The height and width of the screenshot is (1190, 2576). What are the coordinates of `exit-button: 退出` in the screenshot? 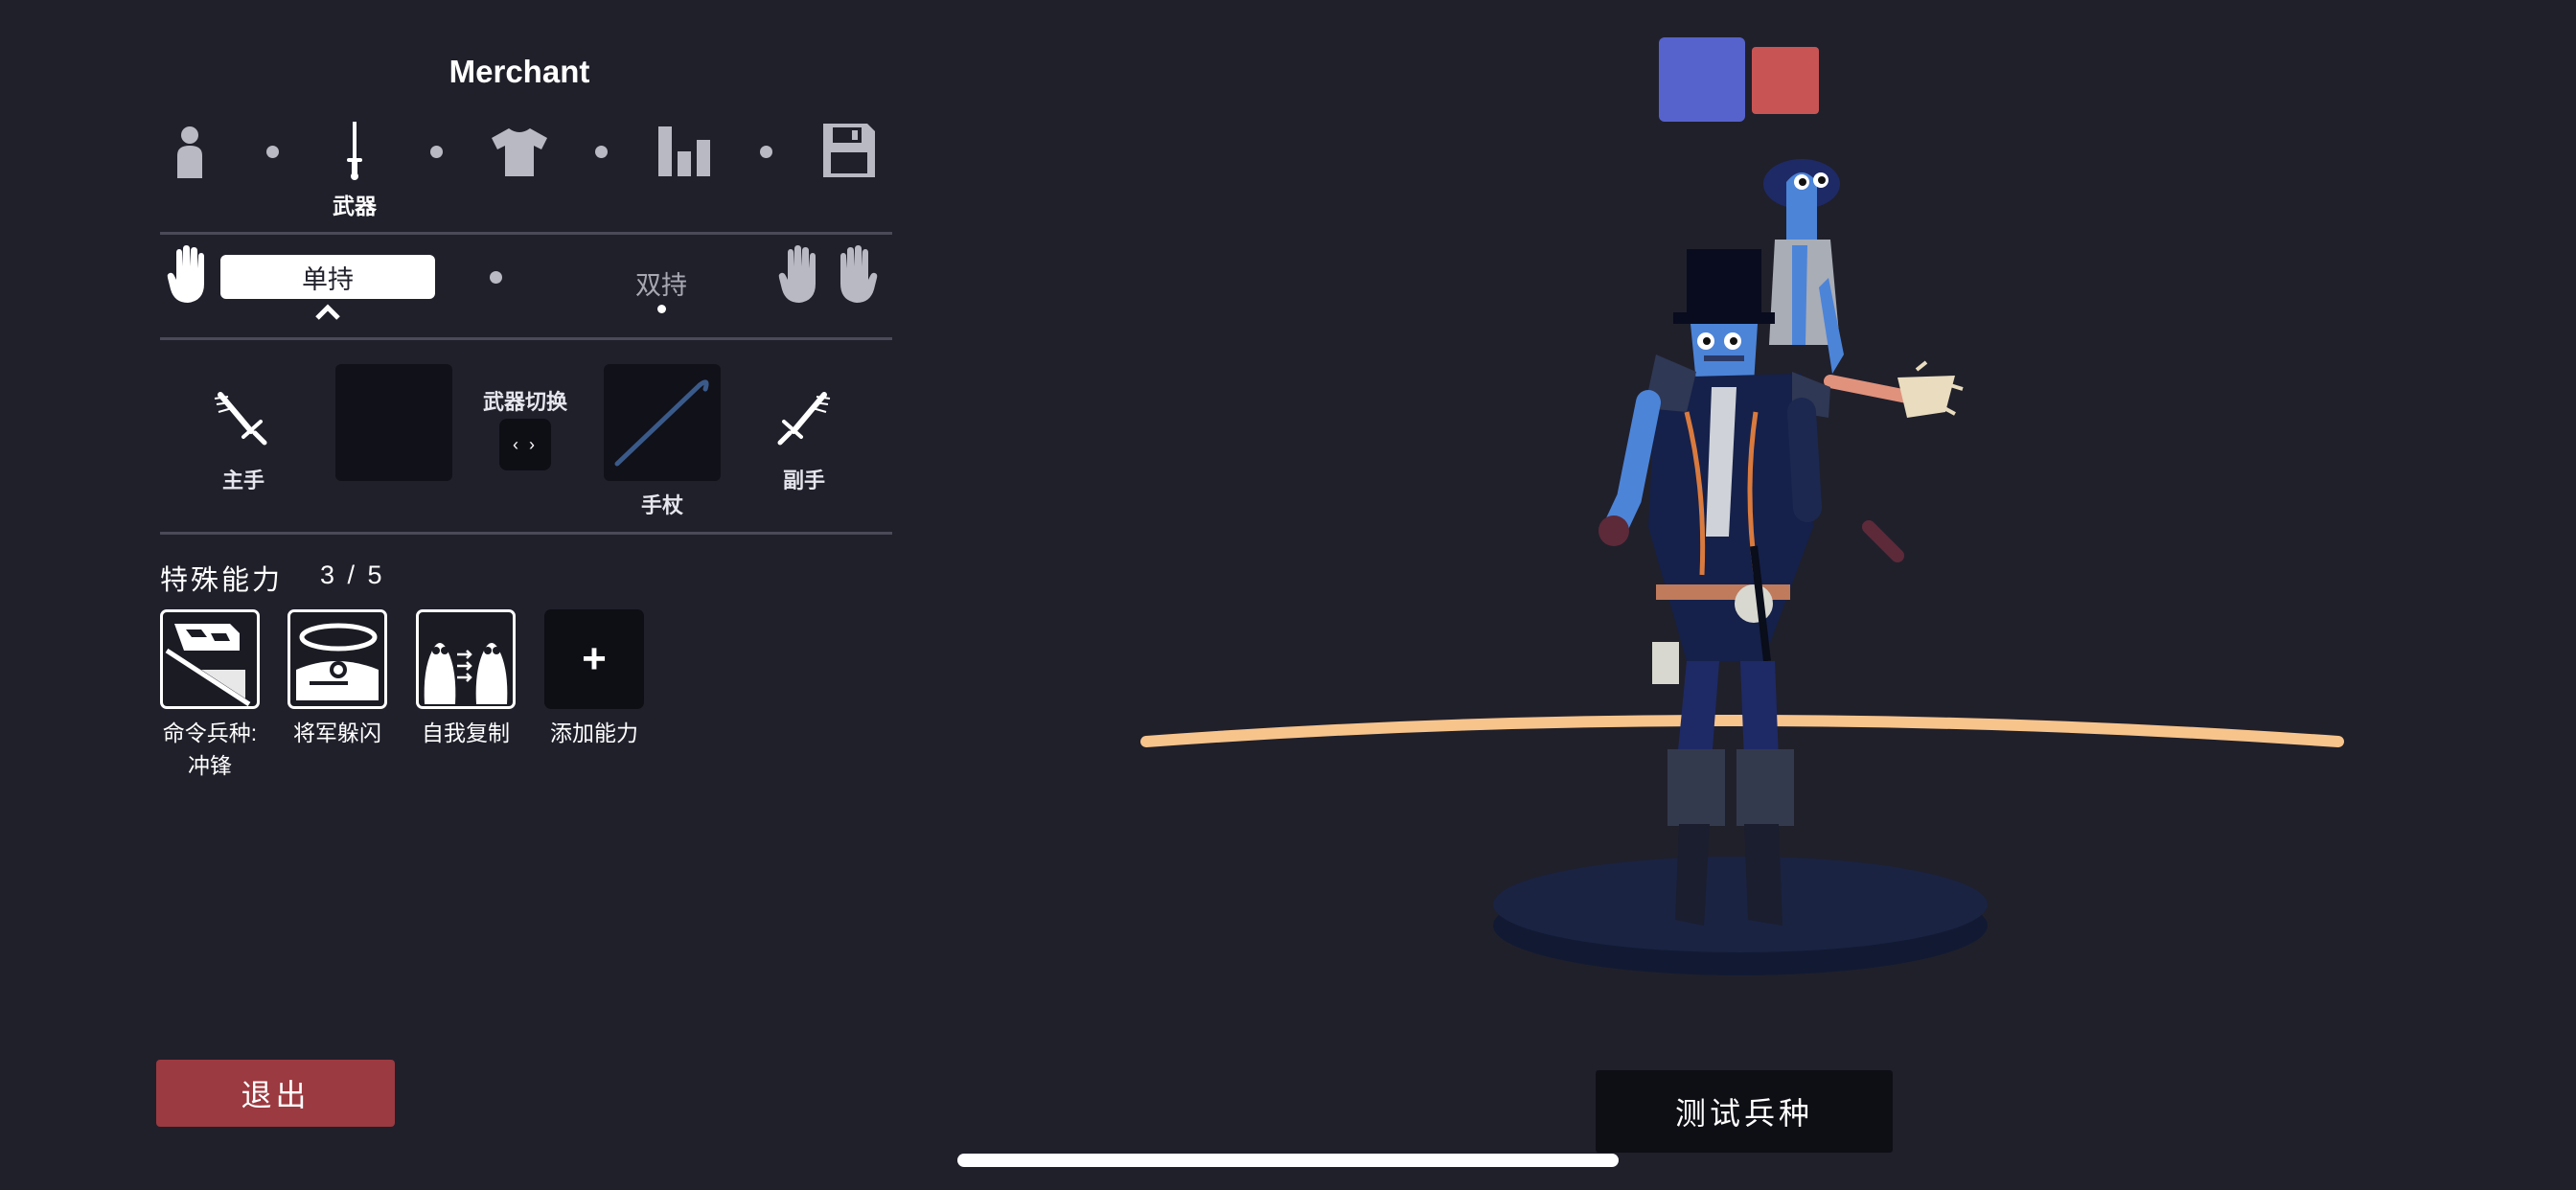 It's located at (275, 1094).